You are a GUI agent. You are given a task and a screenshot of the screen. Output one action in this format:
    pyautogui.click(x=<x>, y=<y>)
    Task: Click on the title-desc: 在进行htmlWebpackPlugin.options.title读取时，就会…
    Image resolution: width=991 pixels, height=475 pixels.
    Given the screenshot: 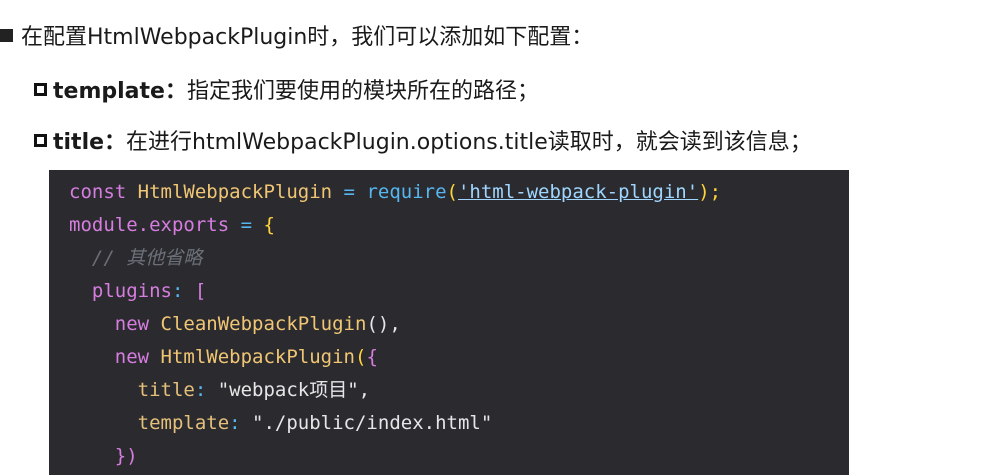 What is the action you would take?
    pyautogui.click(x=469, y=142)
    